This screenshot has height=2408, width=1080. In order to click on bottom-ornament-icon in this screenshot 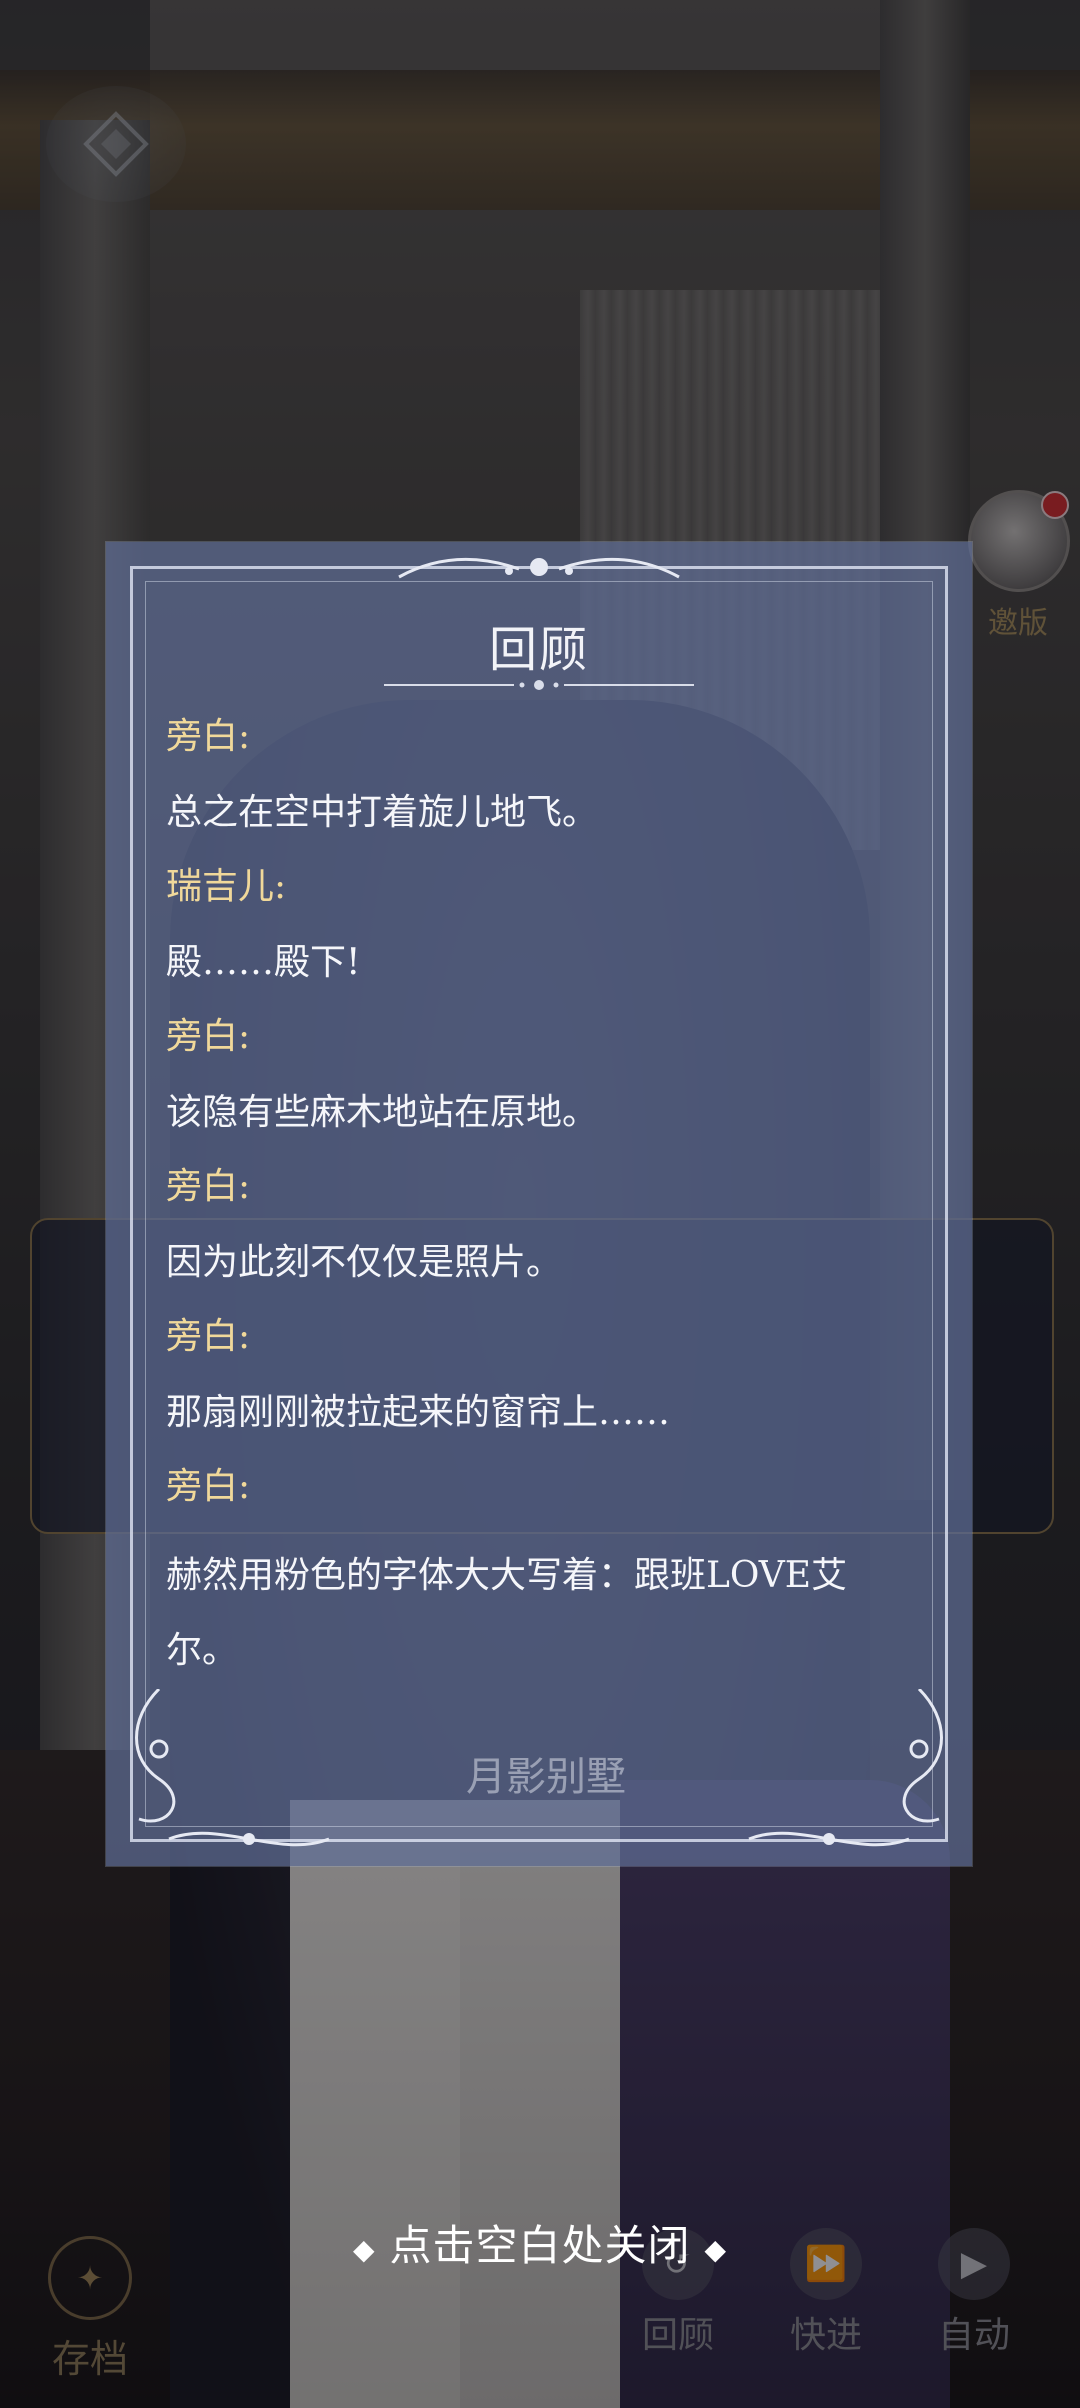, I will do `click(539, 1839)`.